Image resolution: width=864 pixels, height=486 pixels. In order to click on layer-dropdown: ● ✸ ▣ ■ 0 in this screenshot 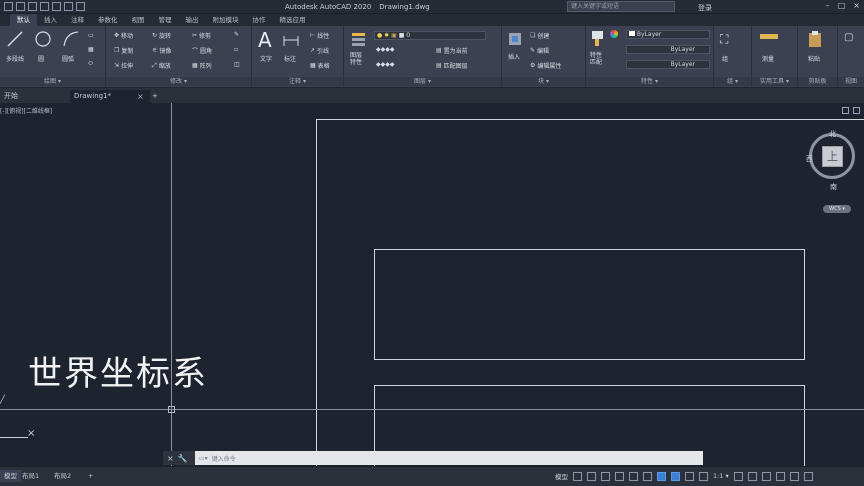, I will do `click(430, 35)`.